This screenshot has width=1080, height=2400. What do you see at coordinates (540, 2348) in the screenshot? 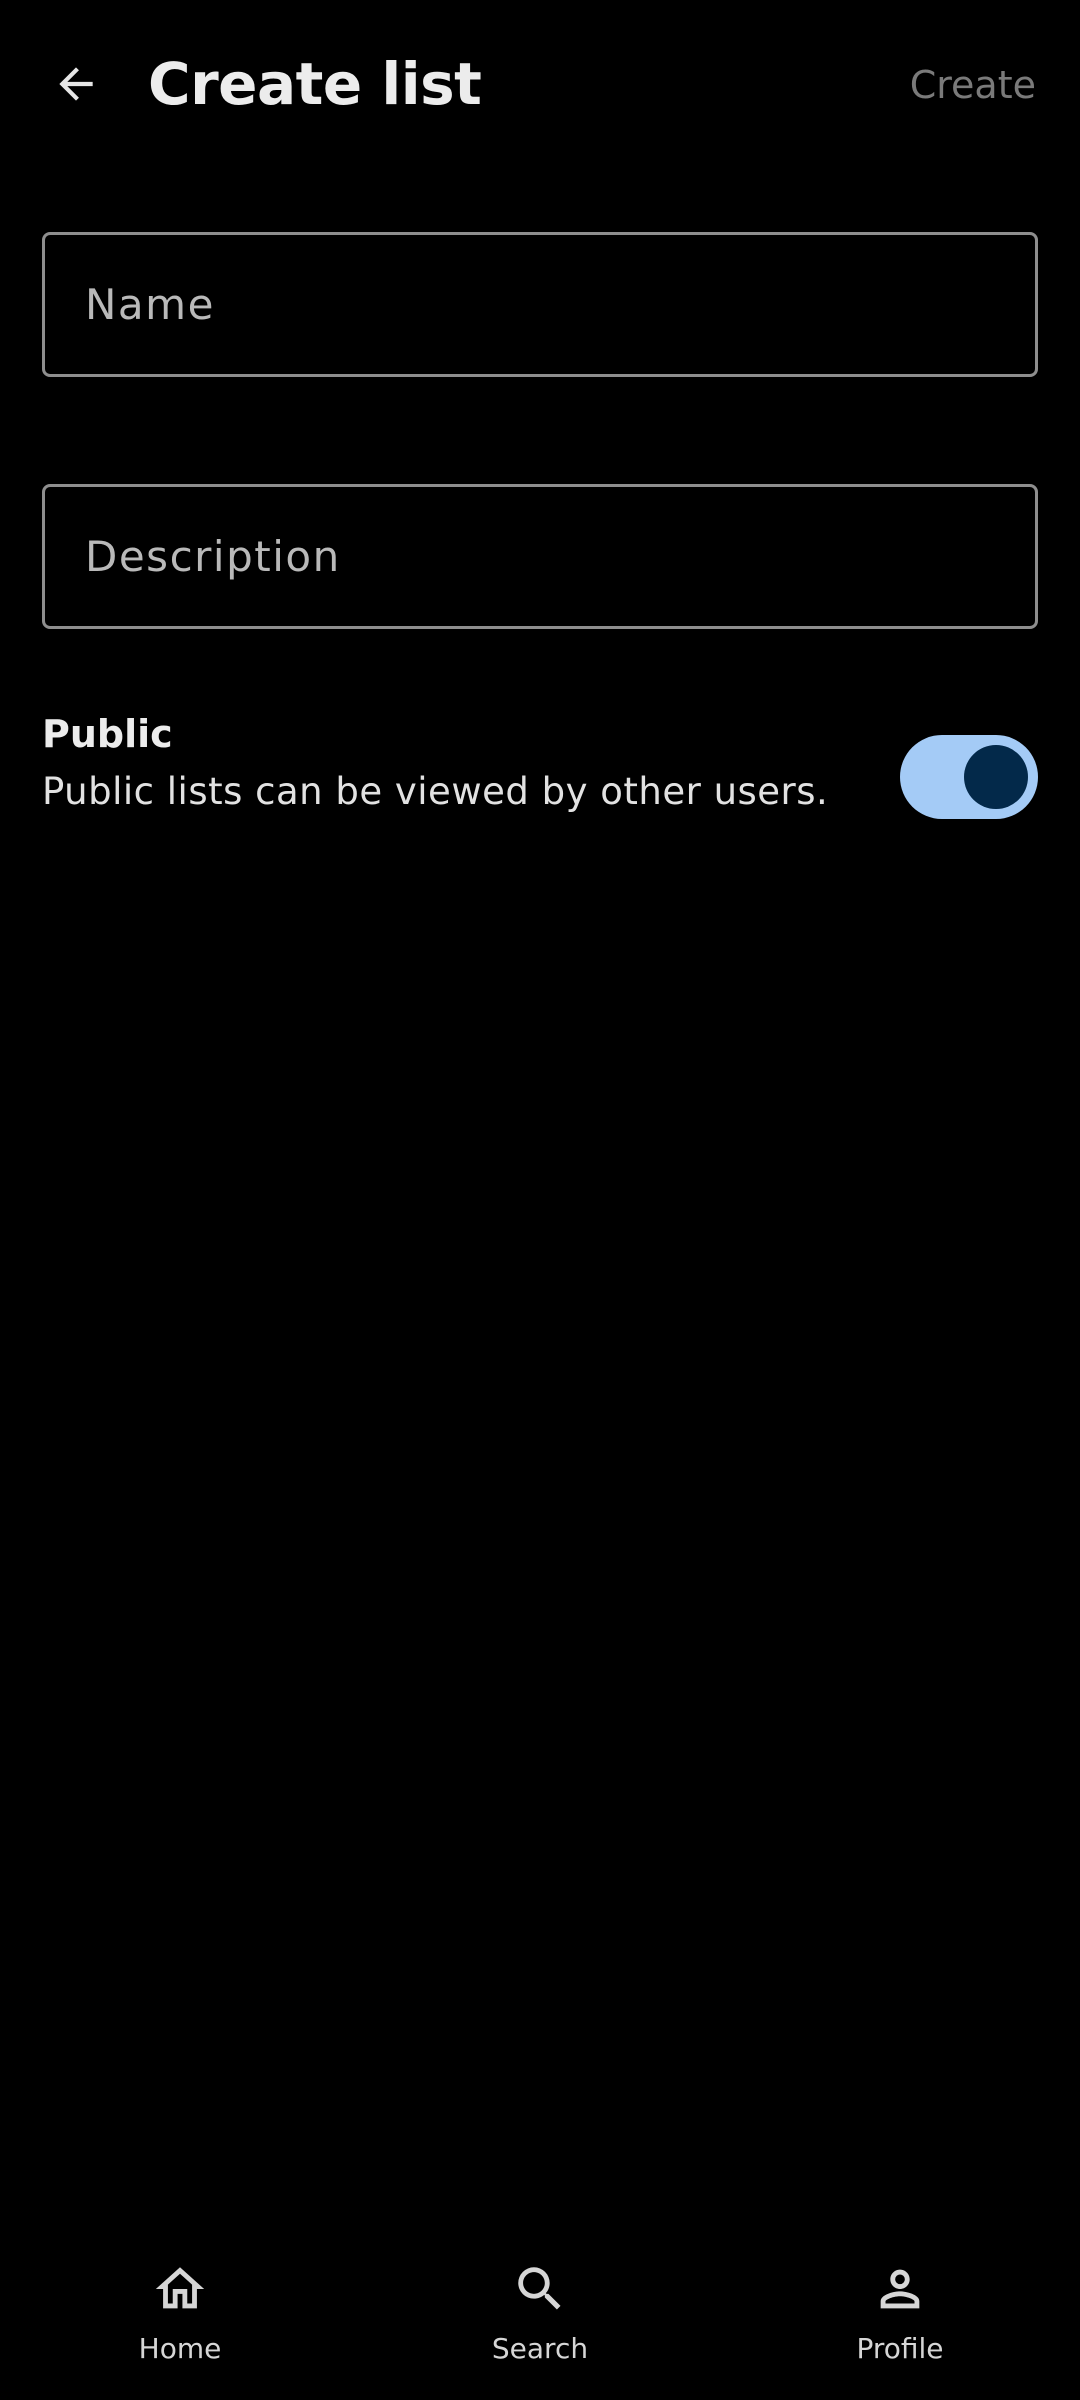
I see `nav-label-search: Search` at bounding box center [540, 2348].